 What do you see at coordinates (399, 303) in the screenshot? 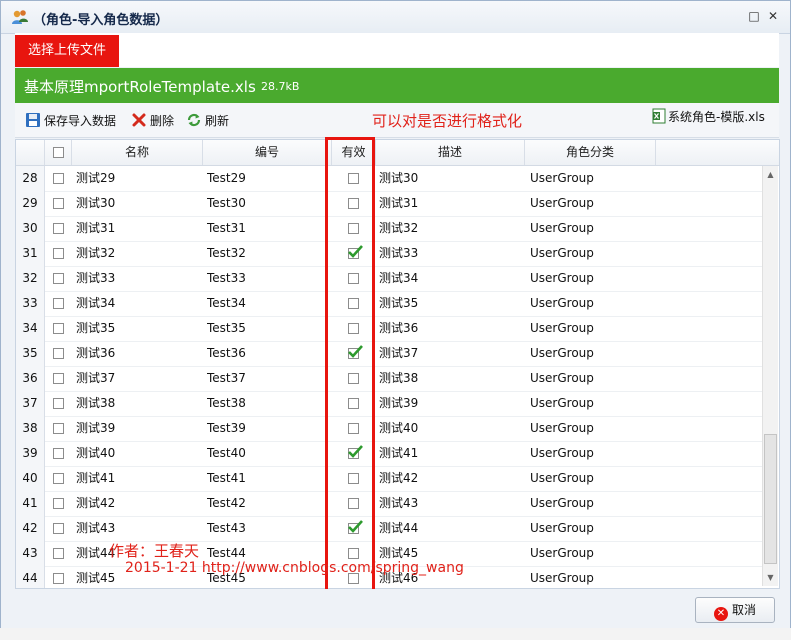
I see `cell-description: 测试35` at bounding box center [399, 303].